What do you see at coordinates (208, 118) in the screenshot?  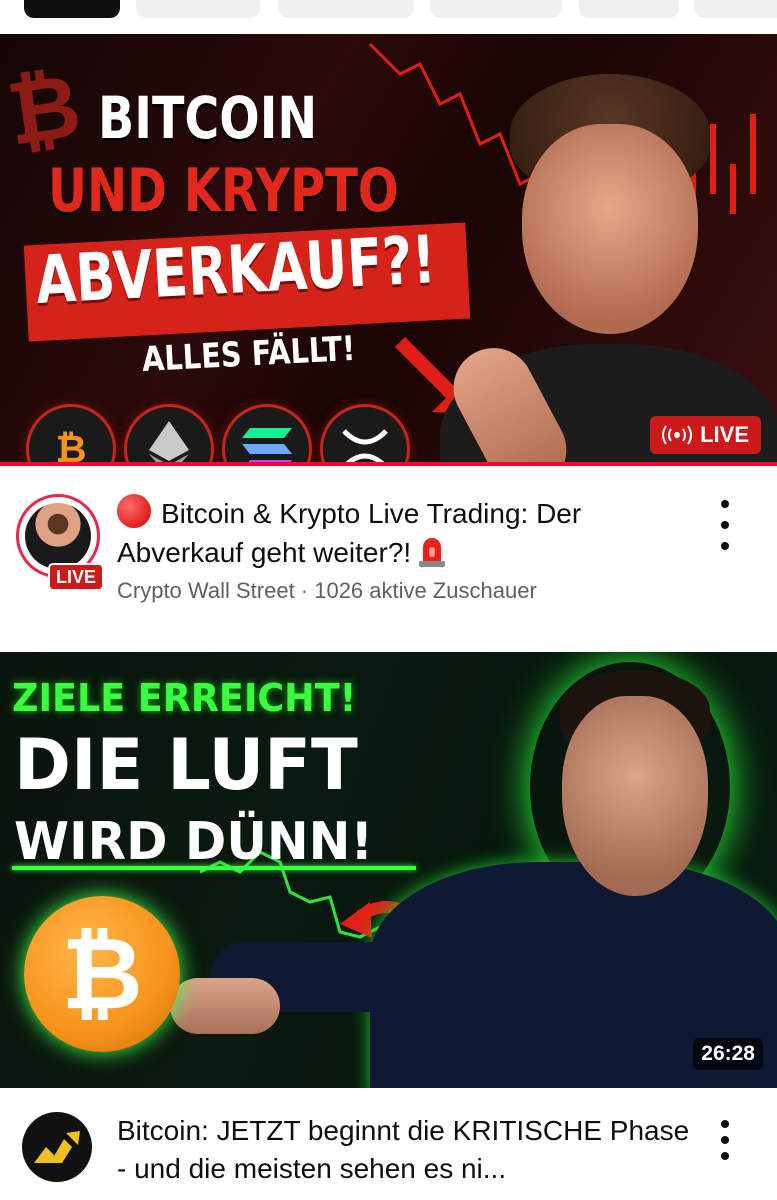 I see `thumbnail-headline-1: BITCOIN` at bounding box center [208, 118].